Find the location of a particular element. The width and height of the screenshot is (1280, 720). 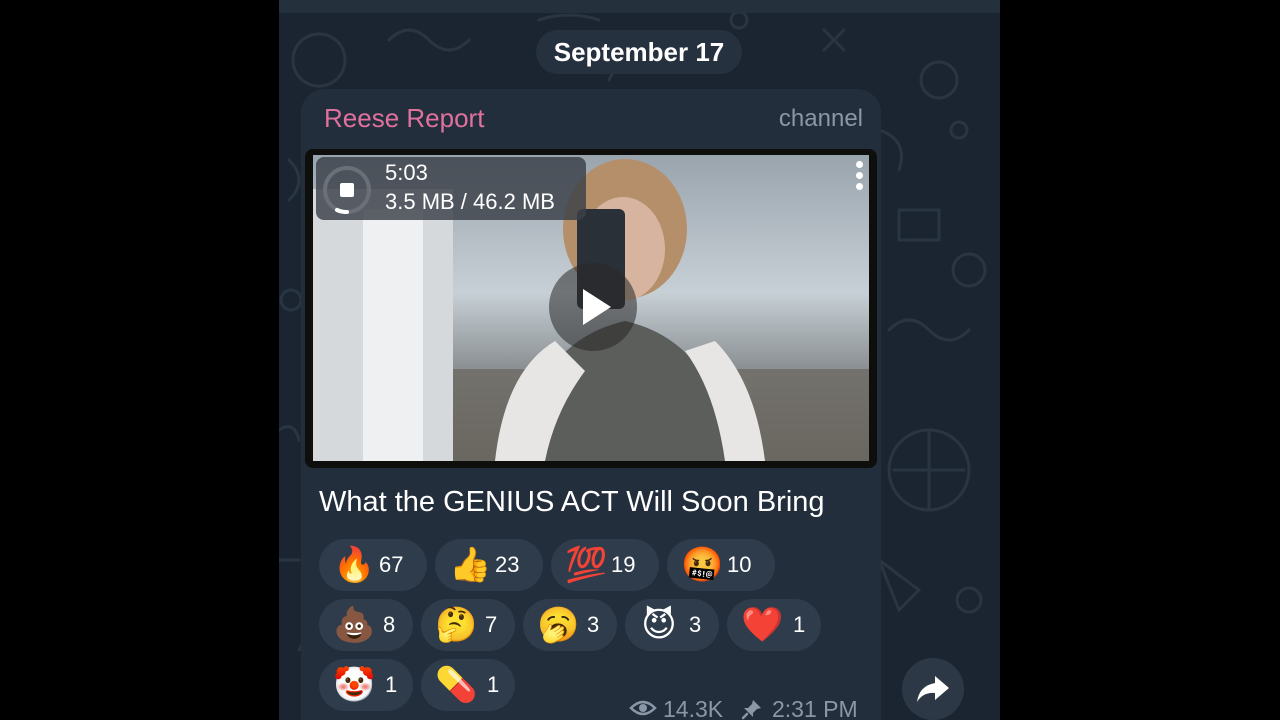

reaction-count: 7 is located at coordinates (491, 624).